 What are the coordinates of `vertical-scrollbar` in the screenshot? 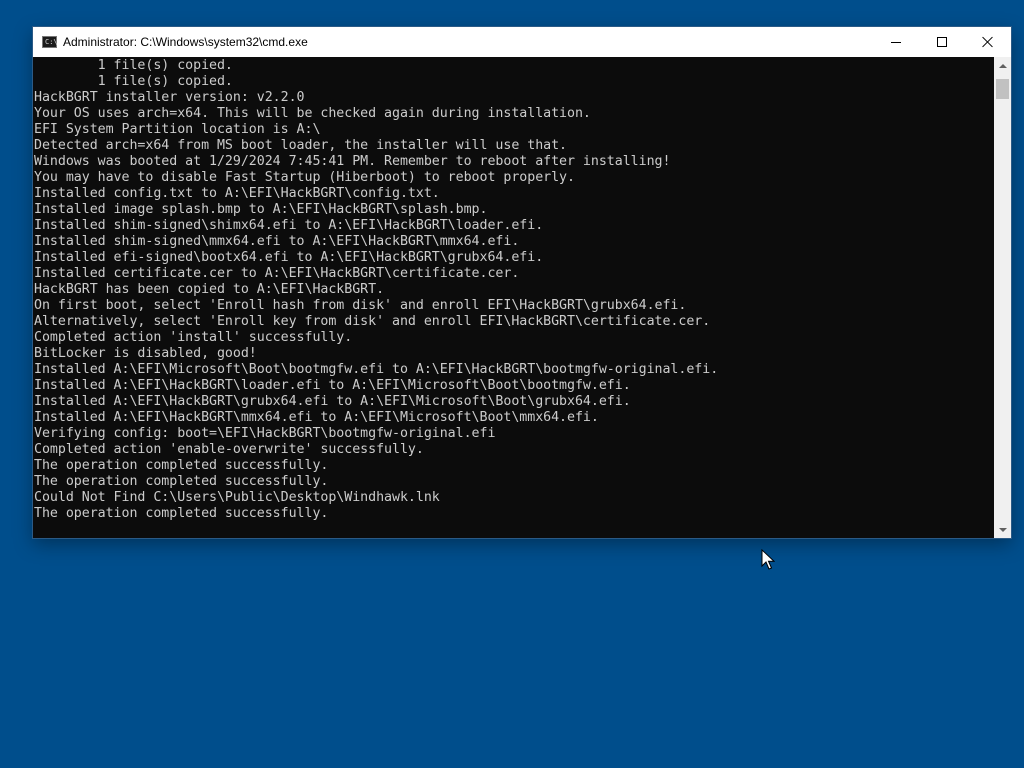 It's located at (1002, 297).